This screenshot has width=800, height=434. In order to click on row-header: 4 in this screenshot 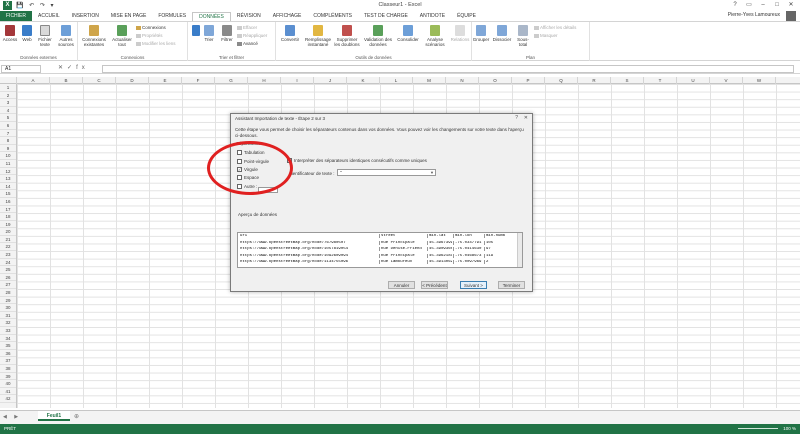, I will do `click(8, 111)`.